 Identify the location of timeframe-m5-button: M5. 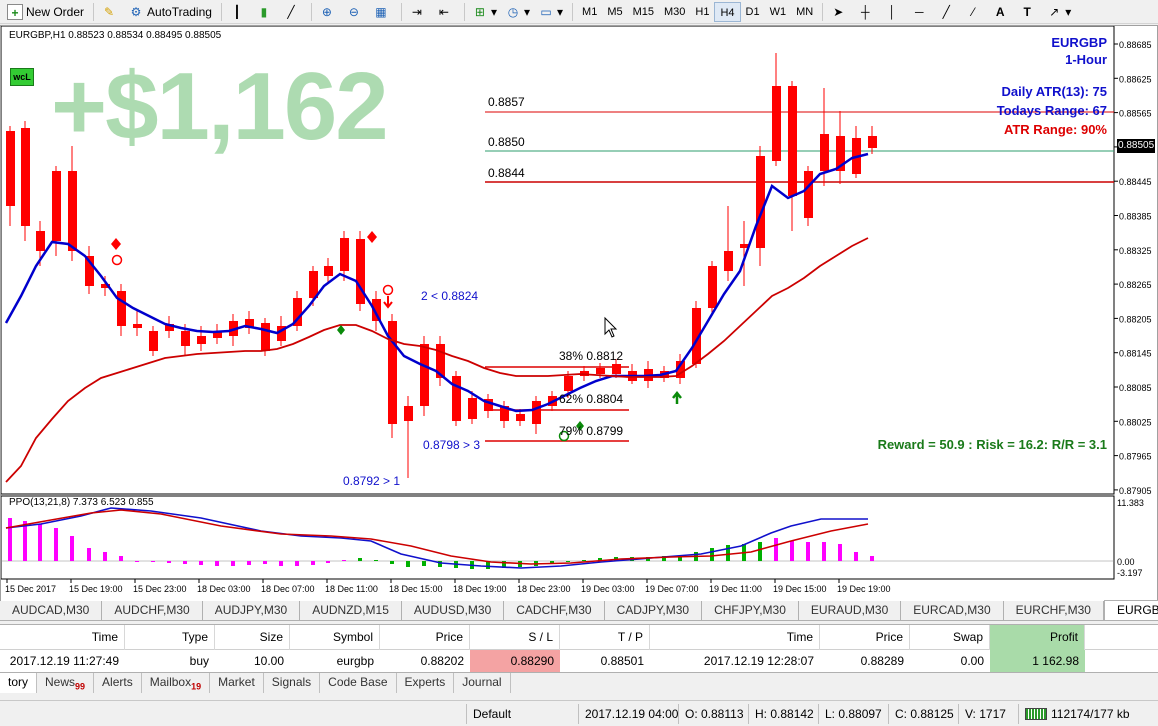
(614, 12).